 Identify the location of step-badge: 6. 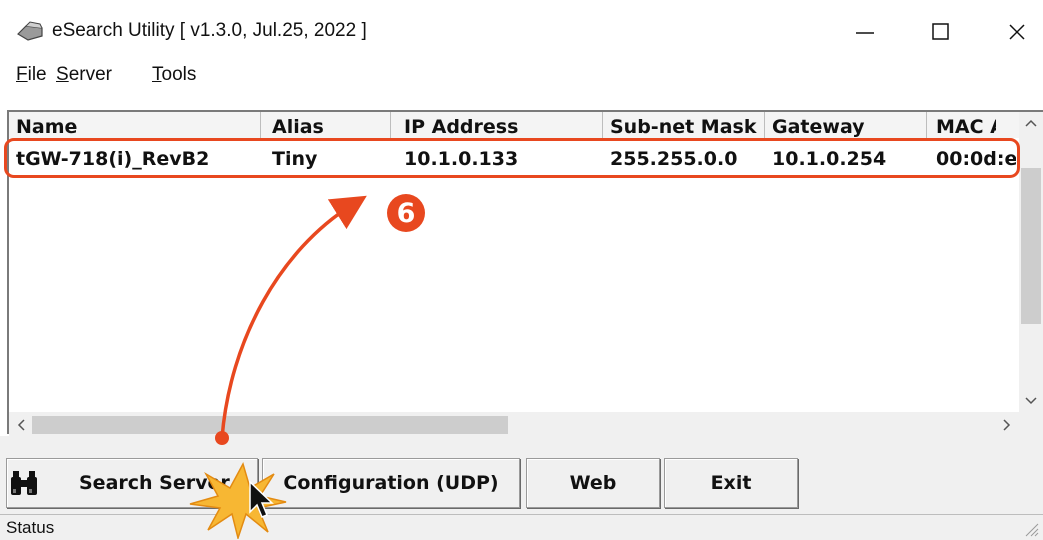
(406, 213).